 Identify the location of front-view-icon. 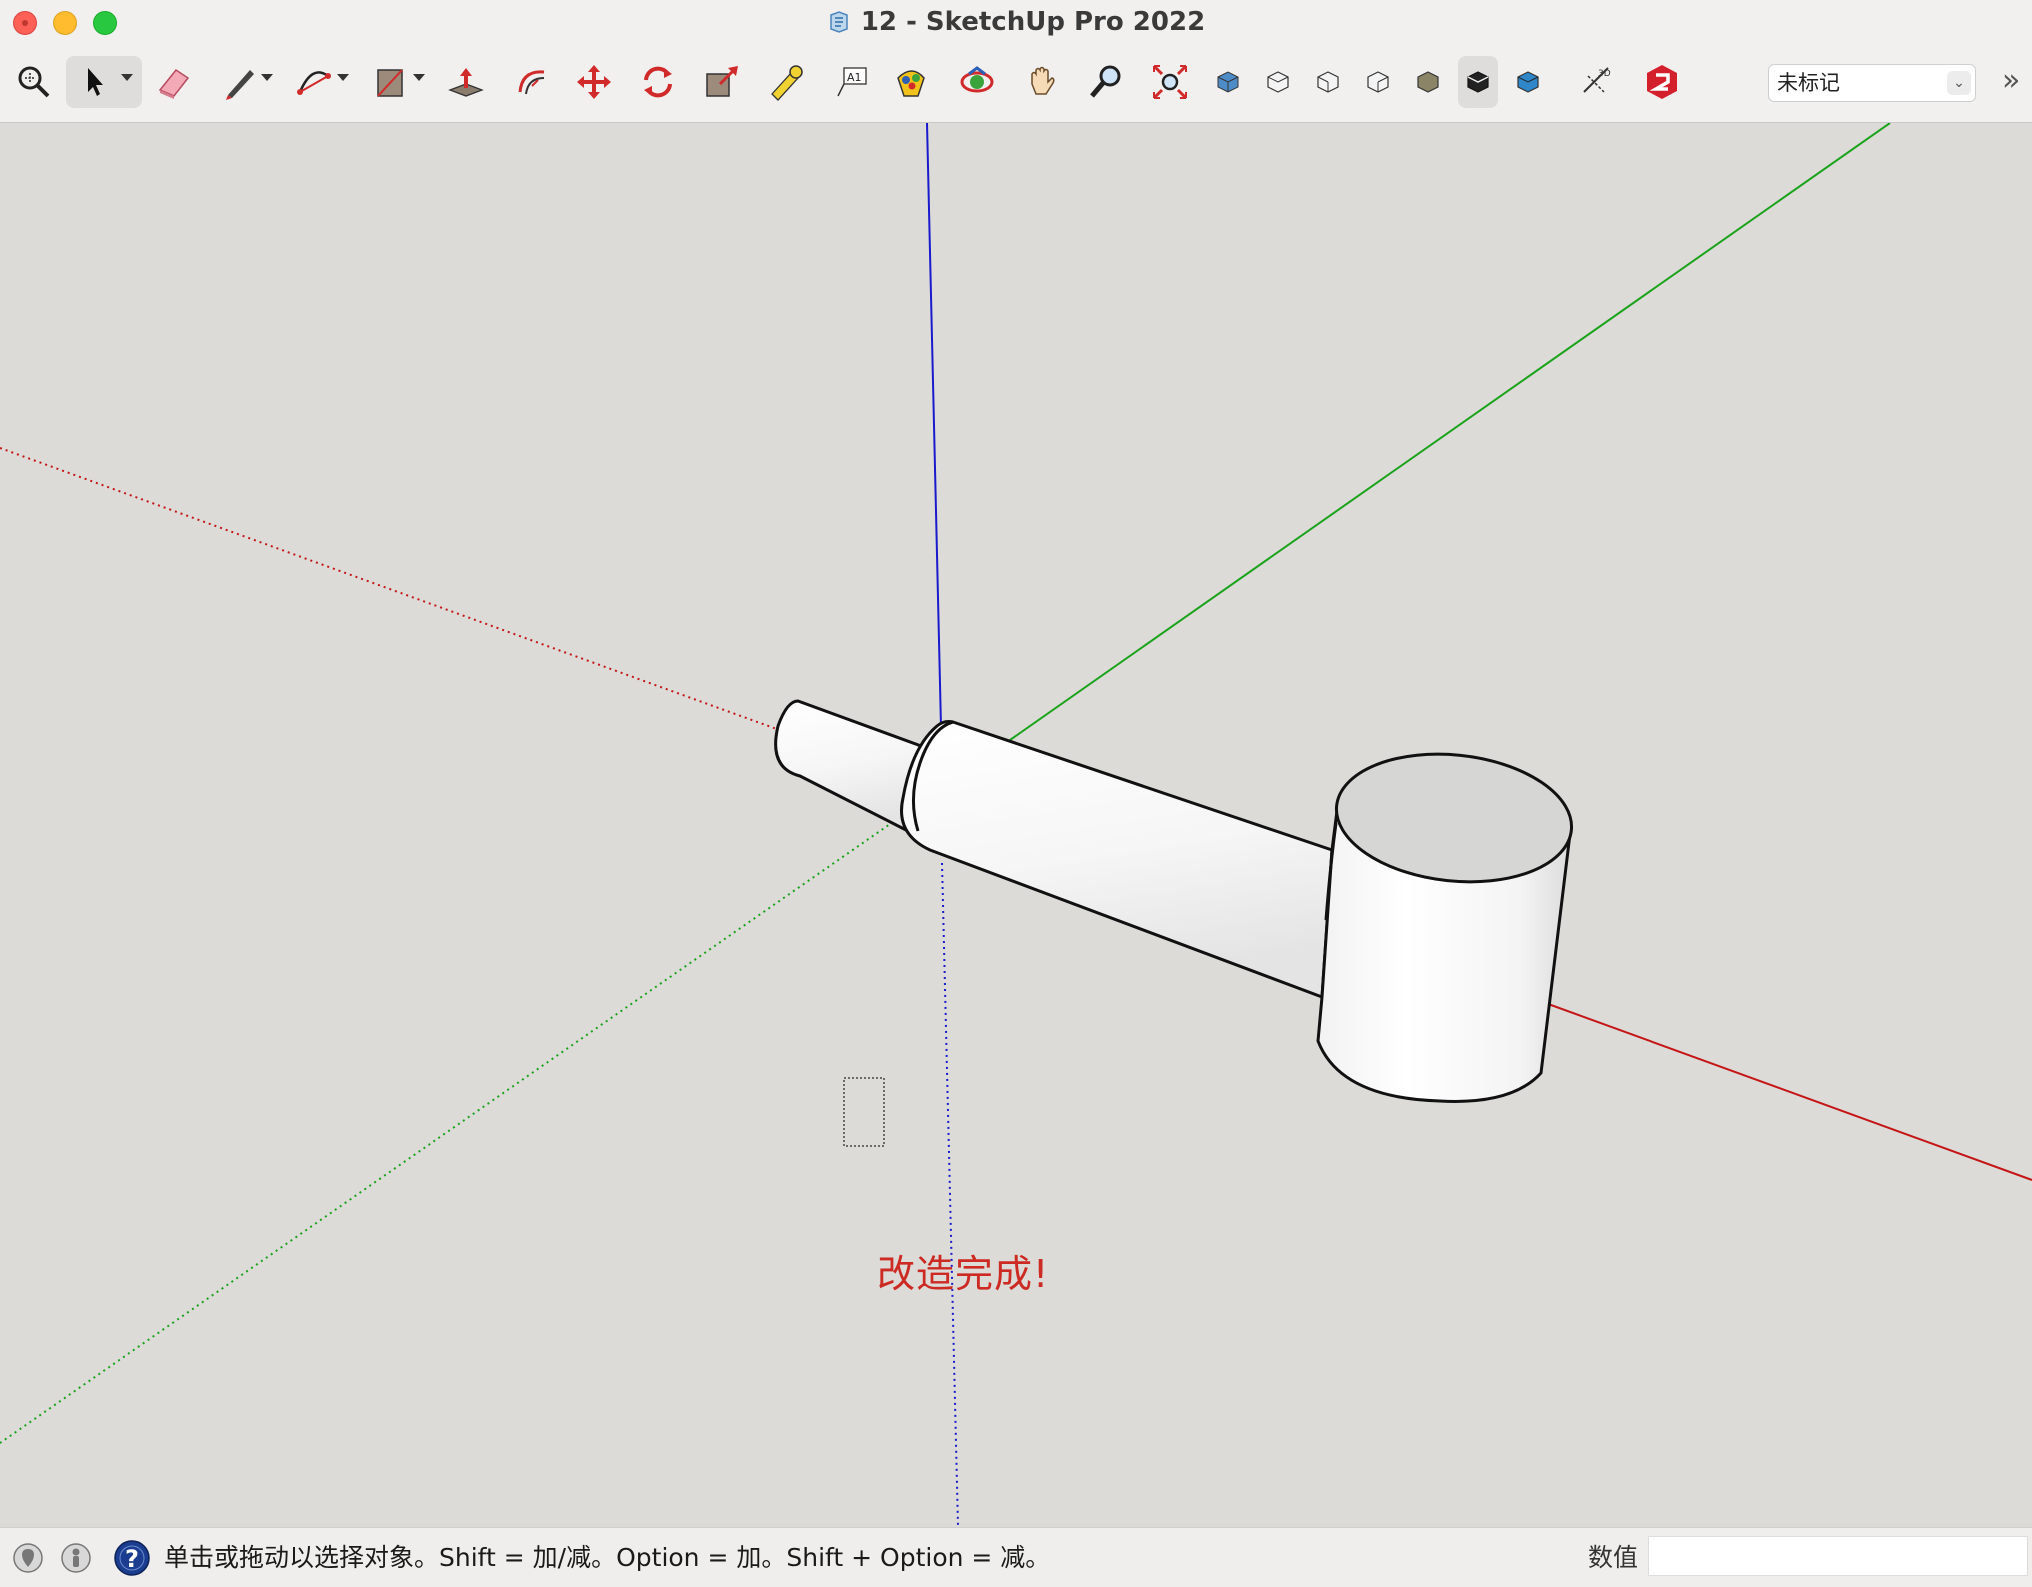
(1328, 82).